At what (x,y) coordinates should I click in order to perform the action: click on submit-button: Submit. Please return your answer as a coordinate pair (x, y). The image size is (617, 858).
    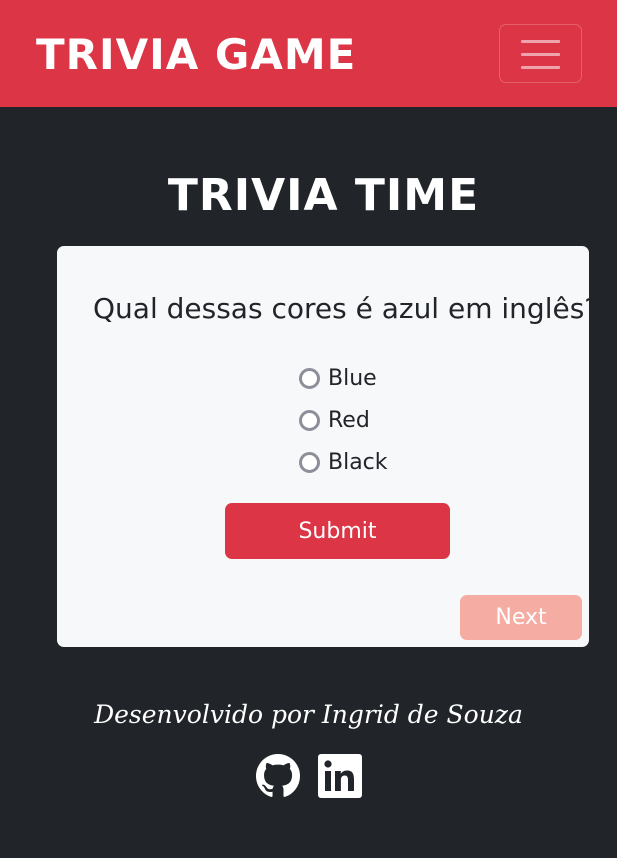
    Looking at the image, I should click on (337, 531).